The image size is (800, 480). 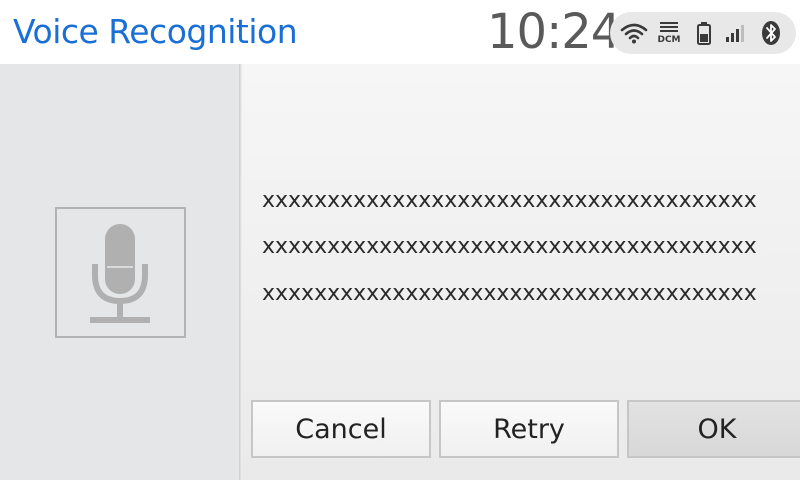 I want to click on microphone-icon, so click(x=120, y=273).